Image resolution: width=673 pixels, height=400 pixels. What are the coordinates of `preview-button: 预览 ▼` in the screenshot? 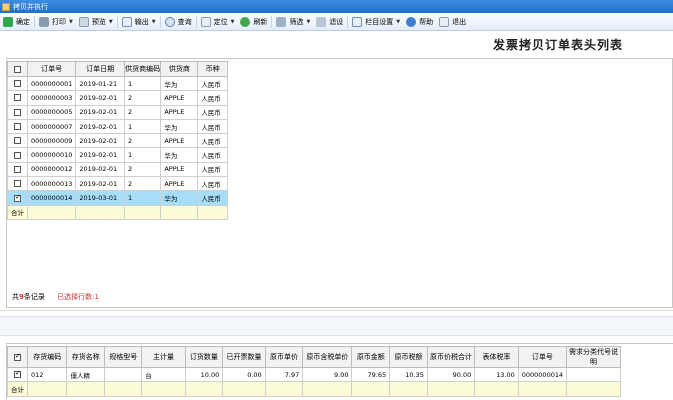 It's located at (96, 22).